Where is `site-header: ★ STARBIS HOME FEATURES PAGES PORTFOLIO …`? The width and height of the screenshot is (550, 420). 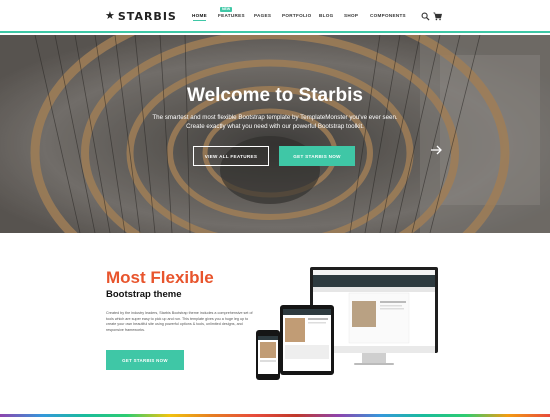
site-header: ★ STARBIS HOME FEATURES PAGES PORTFOLIO … is located at coordinates (275, 16).